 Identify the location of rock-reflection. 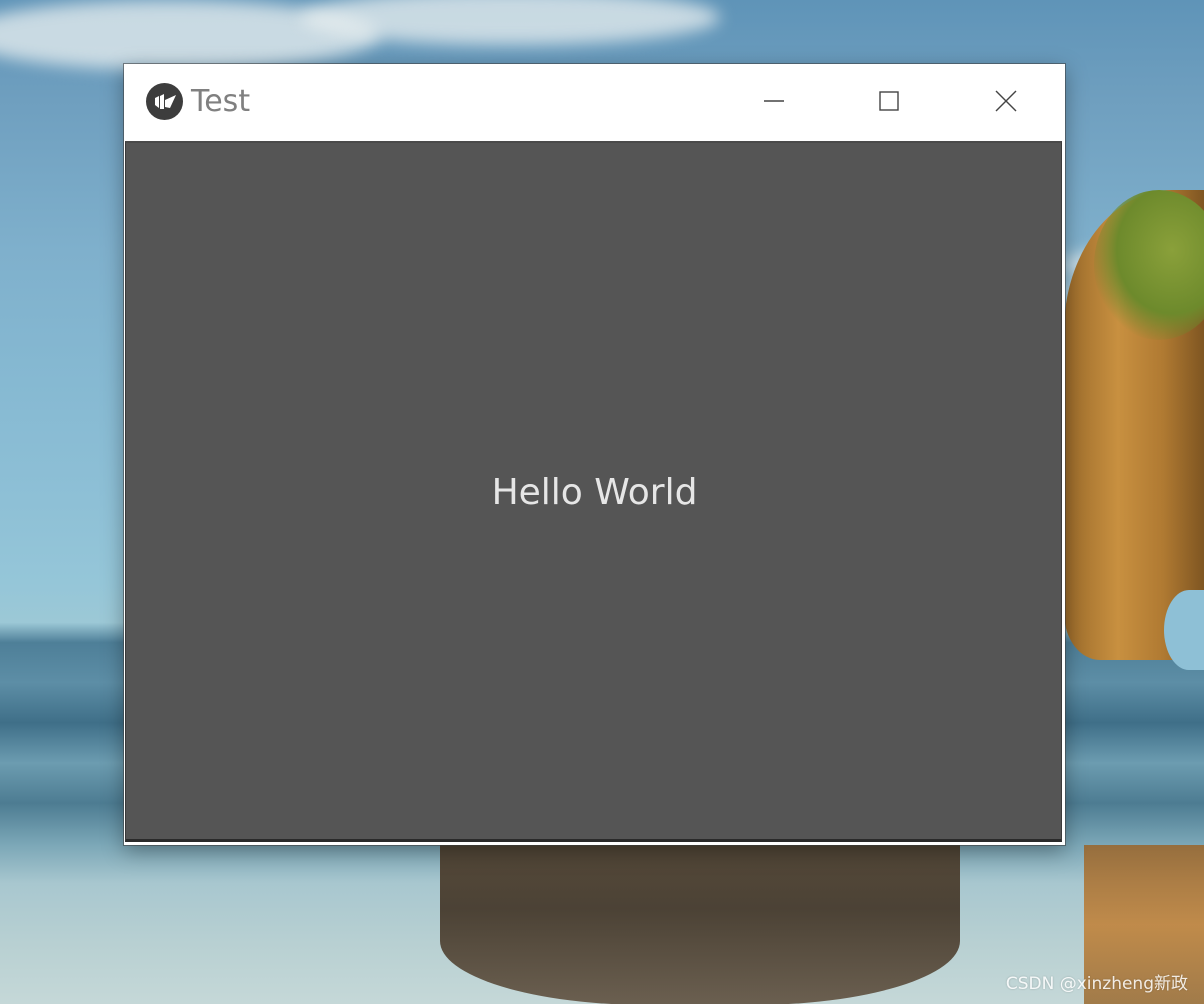
(700, 924).